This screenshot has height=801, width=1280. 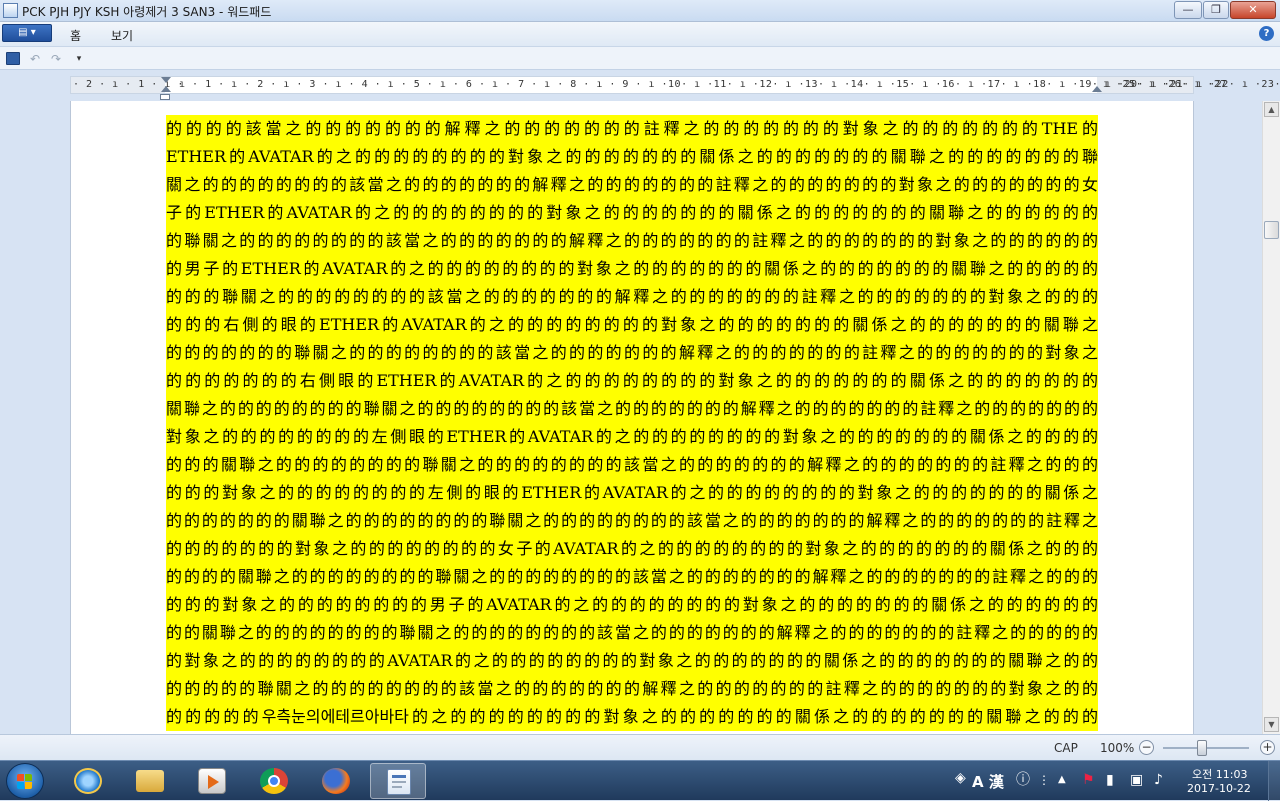 What do you see at coordinates (166, 80) in the screenshot?
I see `first-line-indent-marker` at bounding box center [166, 80].